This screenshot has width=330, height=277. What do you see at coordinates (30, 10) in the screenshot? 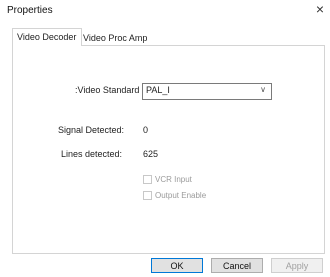
I see `dialog-title: Properties` at bounding box center [30, 10].